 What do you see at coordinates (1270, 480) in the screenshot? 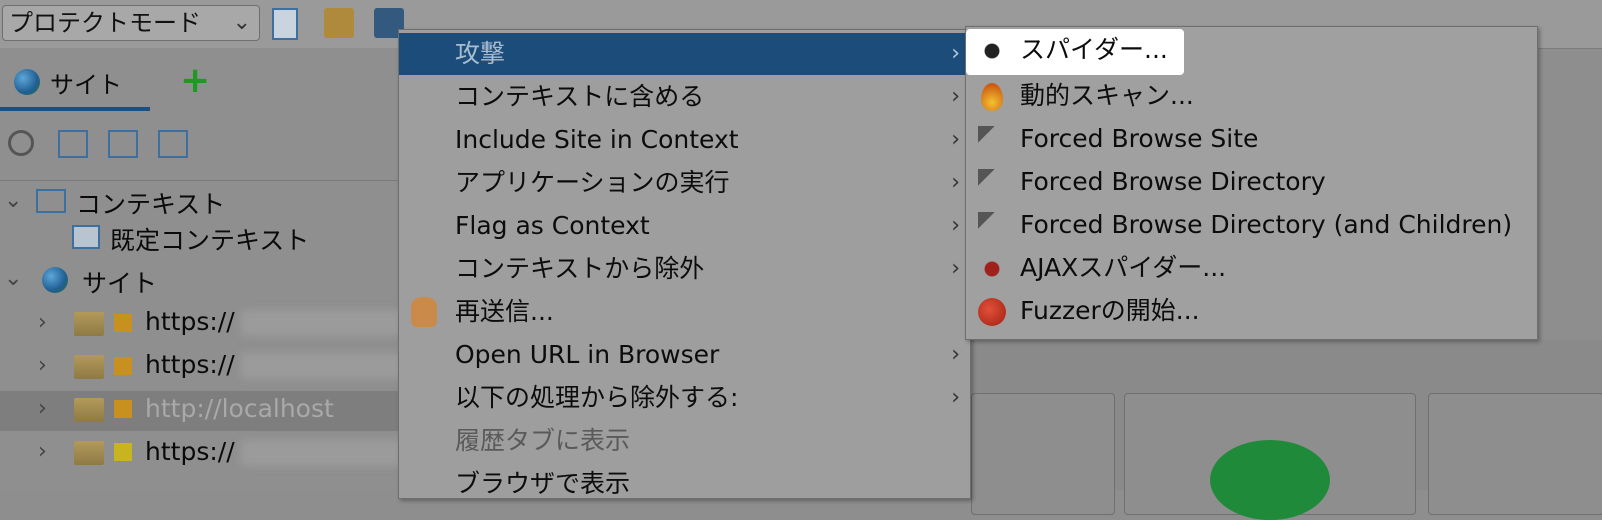
I see `automated-scan-icon` at bounding box center [1270, 480].